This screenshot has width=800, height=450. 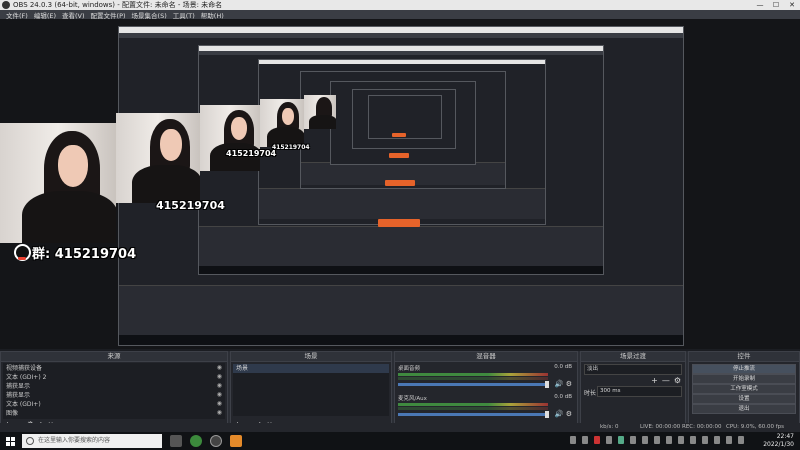 I want to click on clock-time: 22:47, so click(x=785, y=436).